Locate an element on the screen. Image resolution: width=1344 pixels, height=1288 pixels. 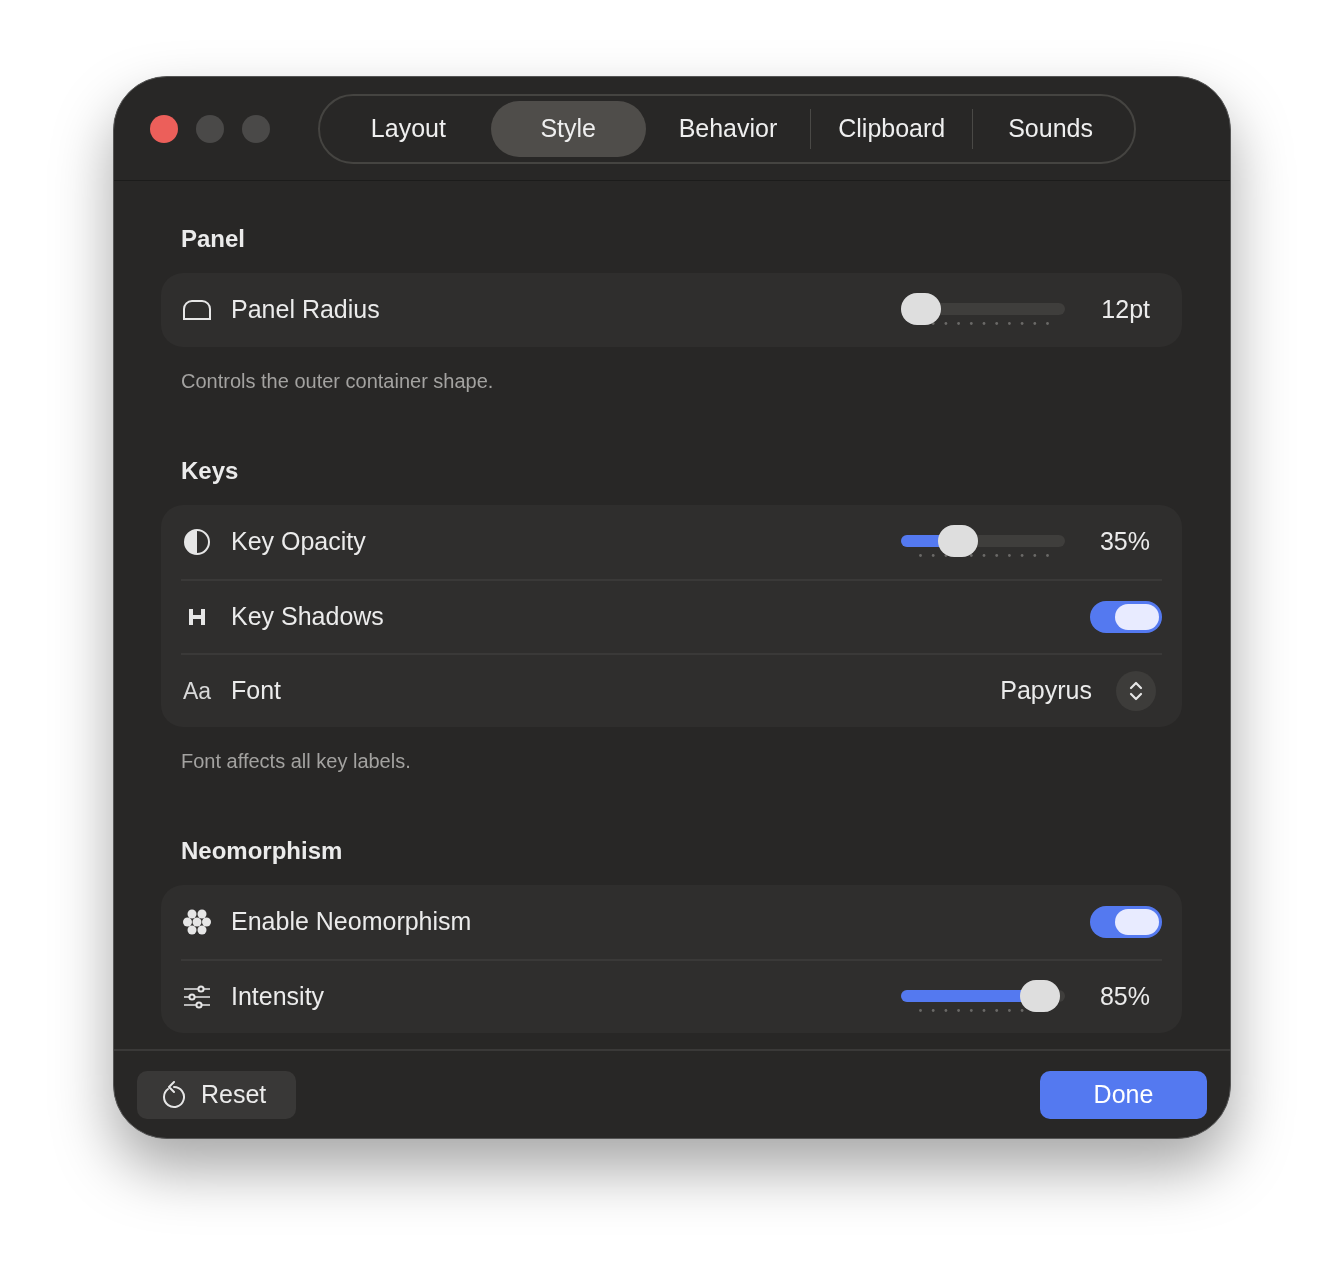
value-label: 12pt is located at coordinates (1125, 310).